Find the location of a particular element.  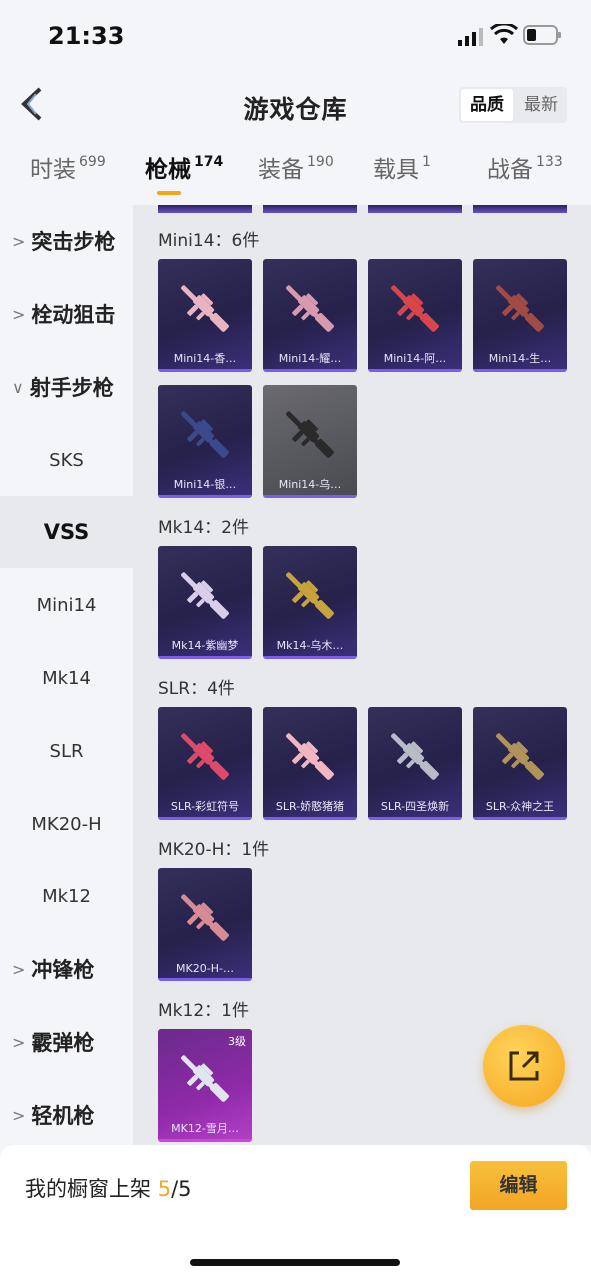

tab-guns: 枪械 174 is located at coordinates (184, 167).